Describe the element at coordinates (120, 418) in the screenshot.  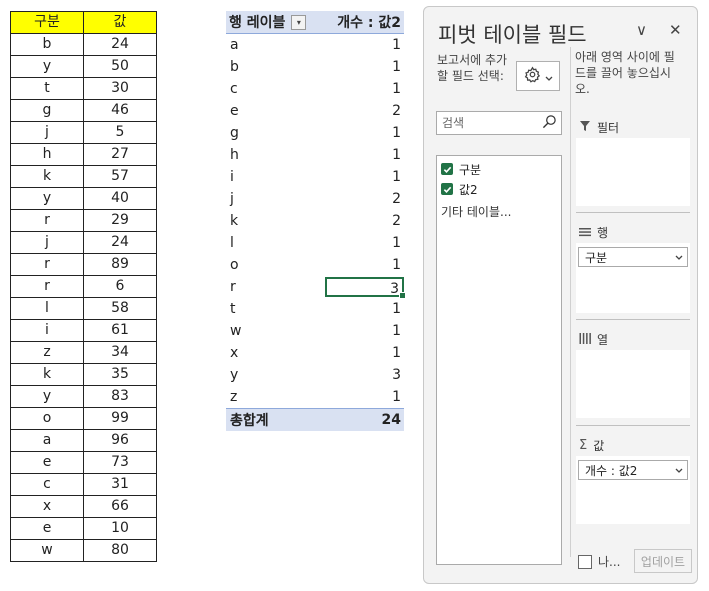
I see `value-cell: 99` at that location.